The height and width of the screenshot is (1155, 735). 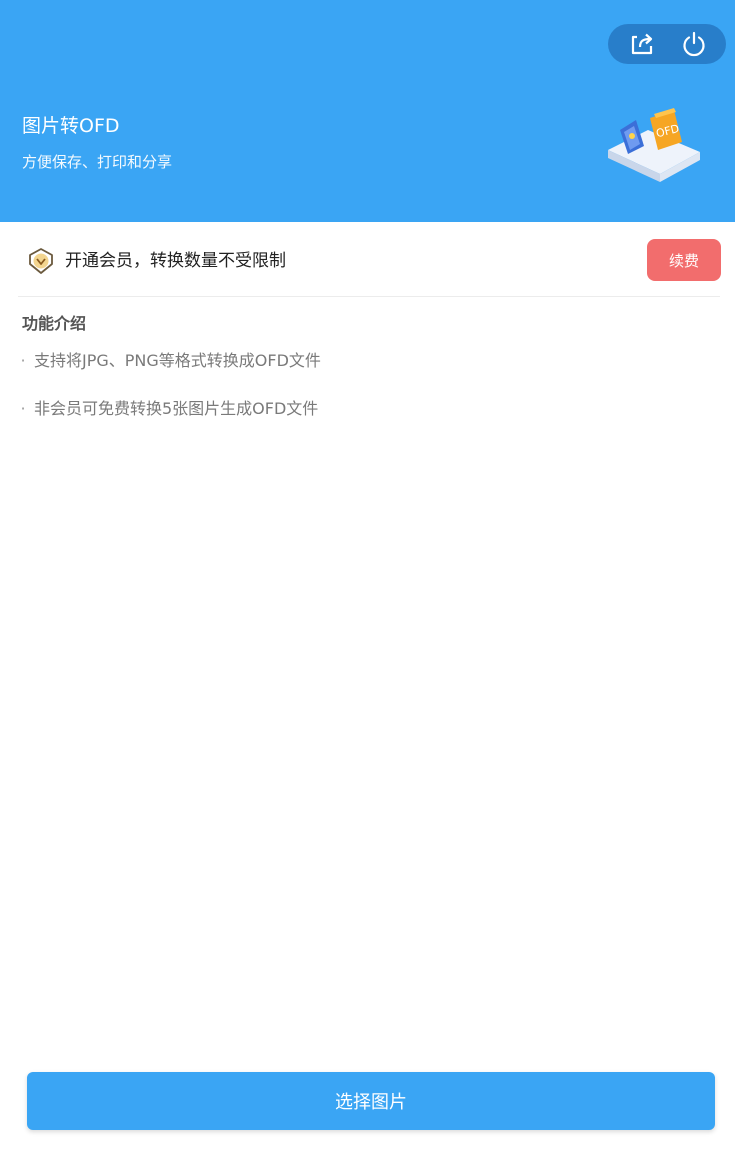 What do you see at coordinates (41, 261) in the screenshot?
I see `vip-diamond-icon` at bounding box center [41, 261].